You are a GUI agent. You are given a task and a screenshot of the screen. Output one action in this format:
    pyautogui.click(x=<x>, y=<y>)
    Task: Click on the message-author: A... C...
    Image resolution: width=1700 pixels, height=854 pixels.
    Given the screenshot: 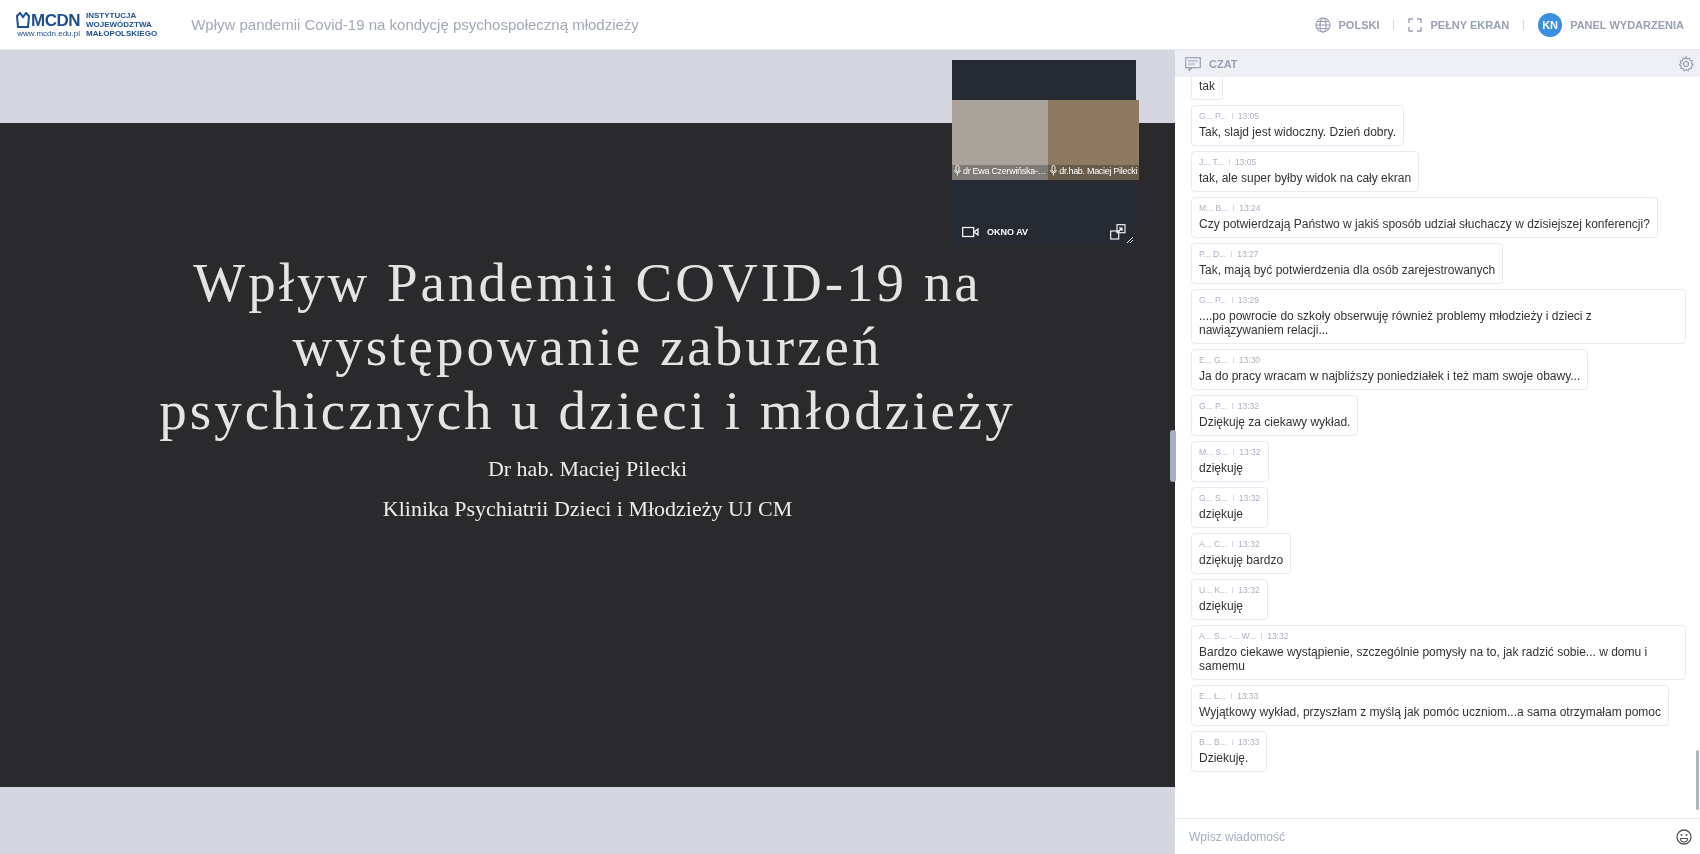 What is the action you would take?
    pyautogui.click(x=1213, y=544)
    